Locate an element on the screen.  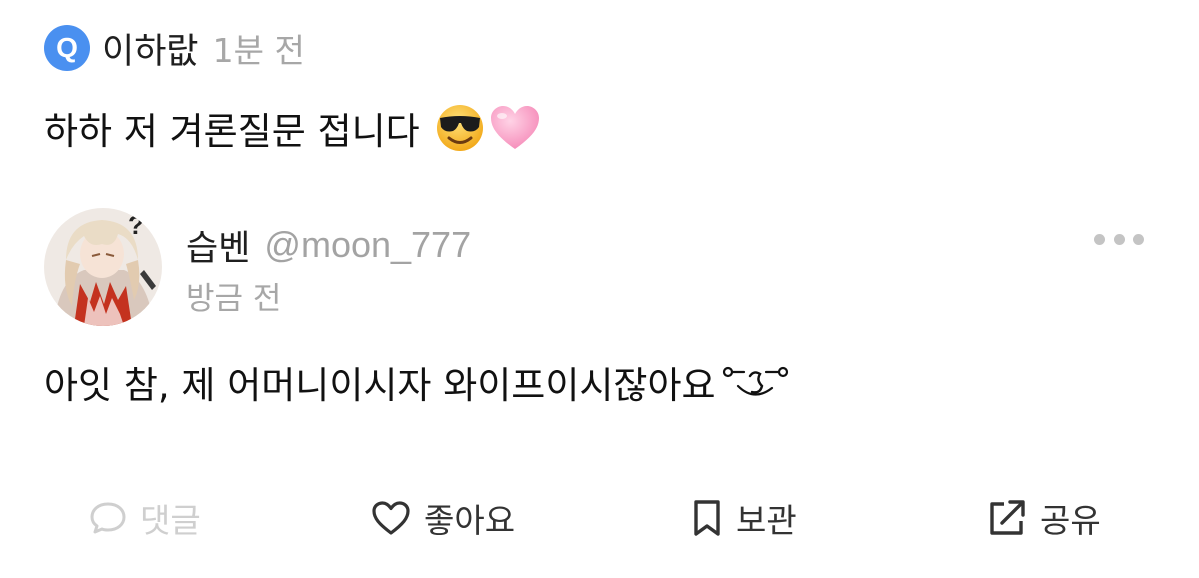
comment-button: 댓글 is located at coordinates (144, 518).